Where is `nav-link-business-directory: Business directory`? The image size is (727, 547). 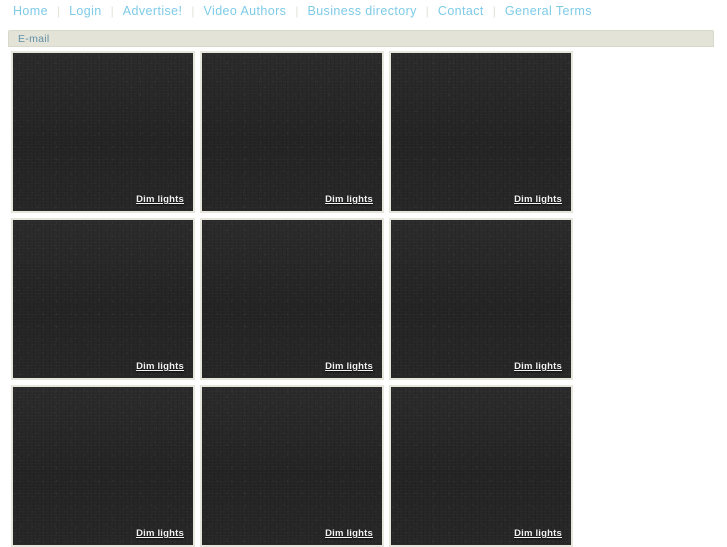 nav-link-business-directory: Business directory is located at coordinates (361, 11).